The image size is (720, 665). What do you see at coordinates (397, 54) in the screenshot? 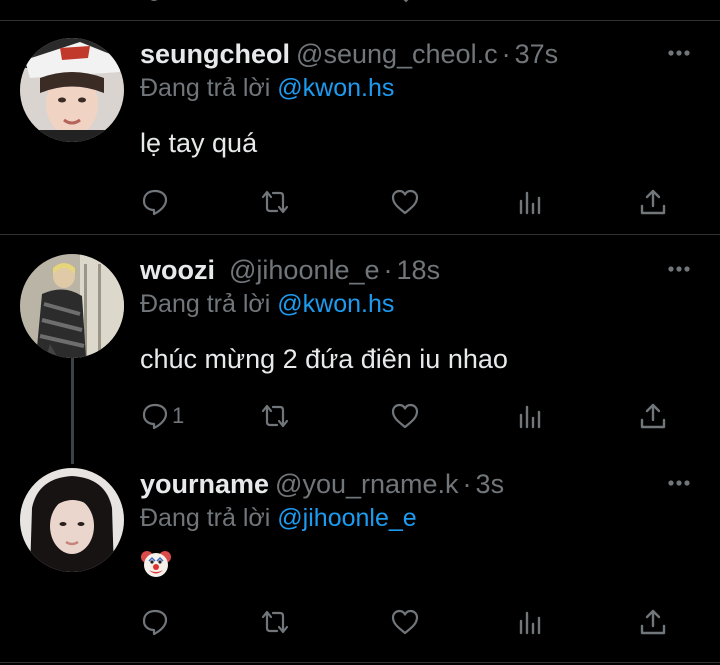
I see `user-handle: @seung_cheol.c` at bounding box center [397, 54].